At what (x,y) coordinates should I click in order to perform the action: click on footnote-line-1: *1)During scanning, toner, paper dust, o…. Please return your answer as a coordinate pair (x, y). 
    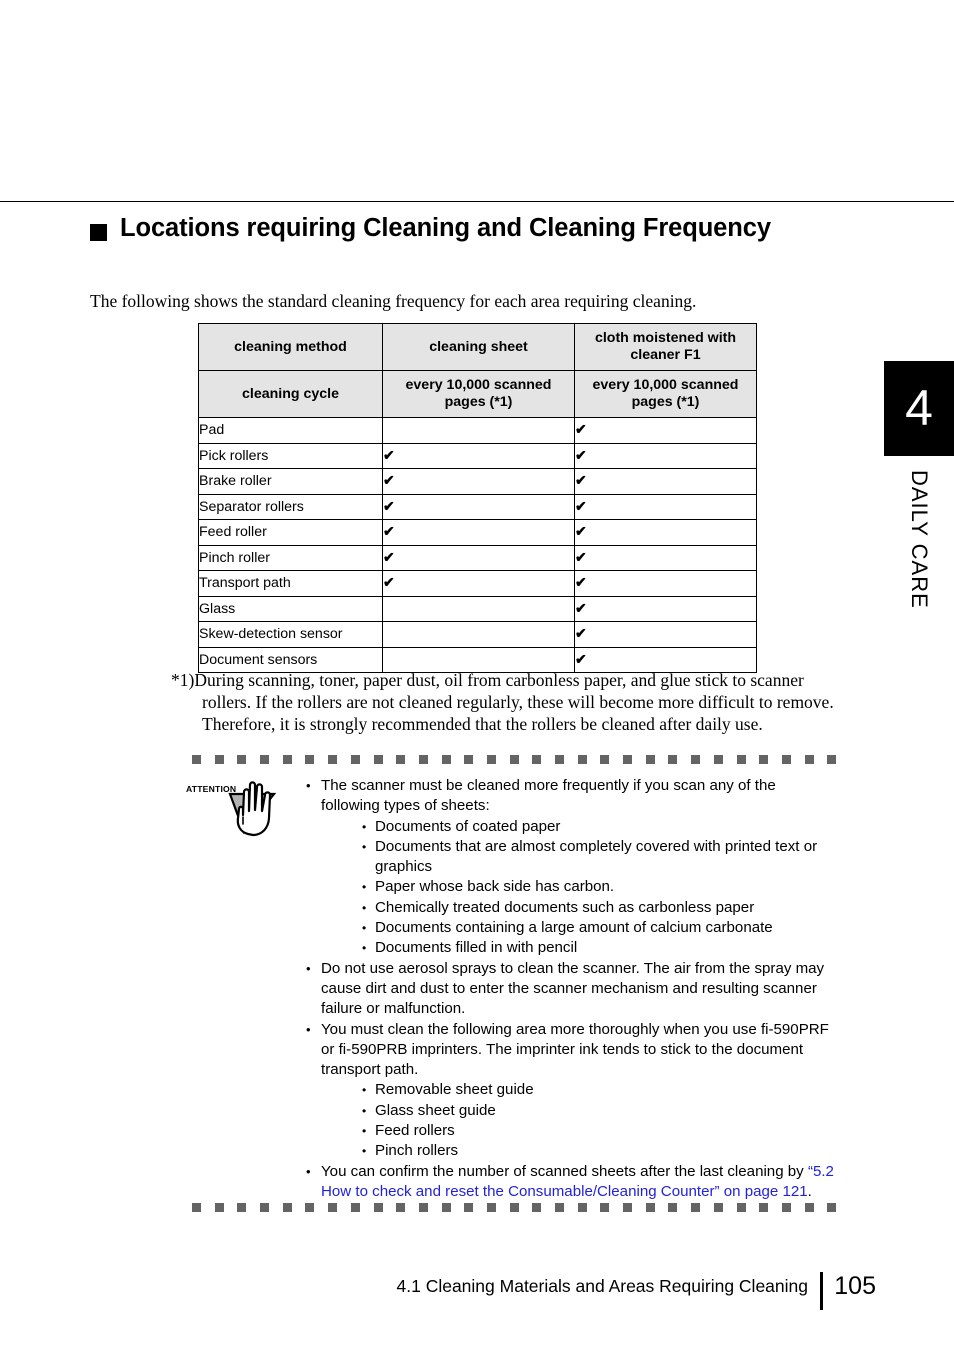
    Looking at the image, I should click on (487, 680).